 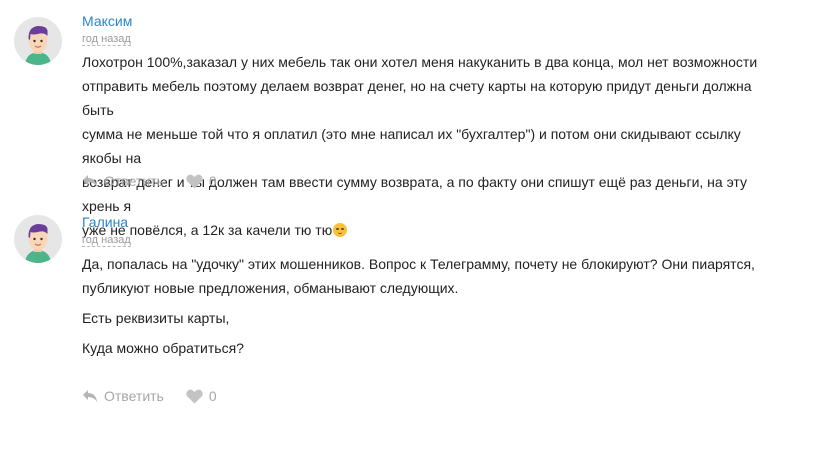 What do you see at coordinates (107, 21) in the screenshot?
I see `comment-author-link: Максим` at bounding box center [107, 21].